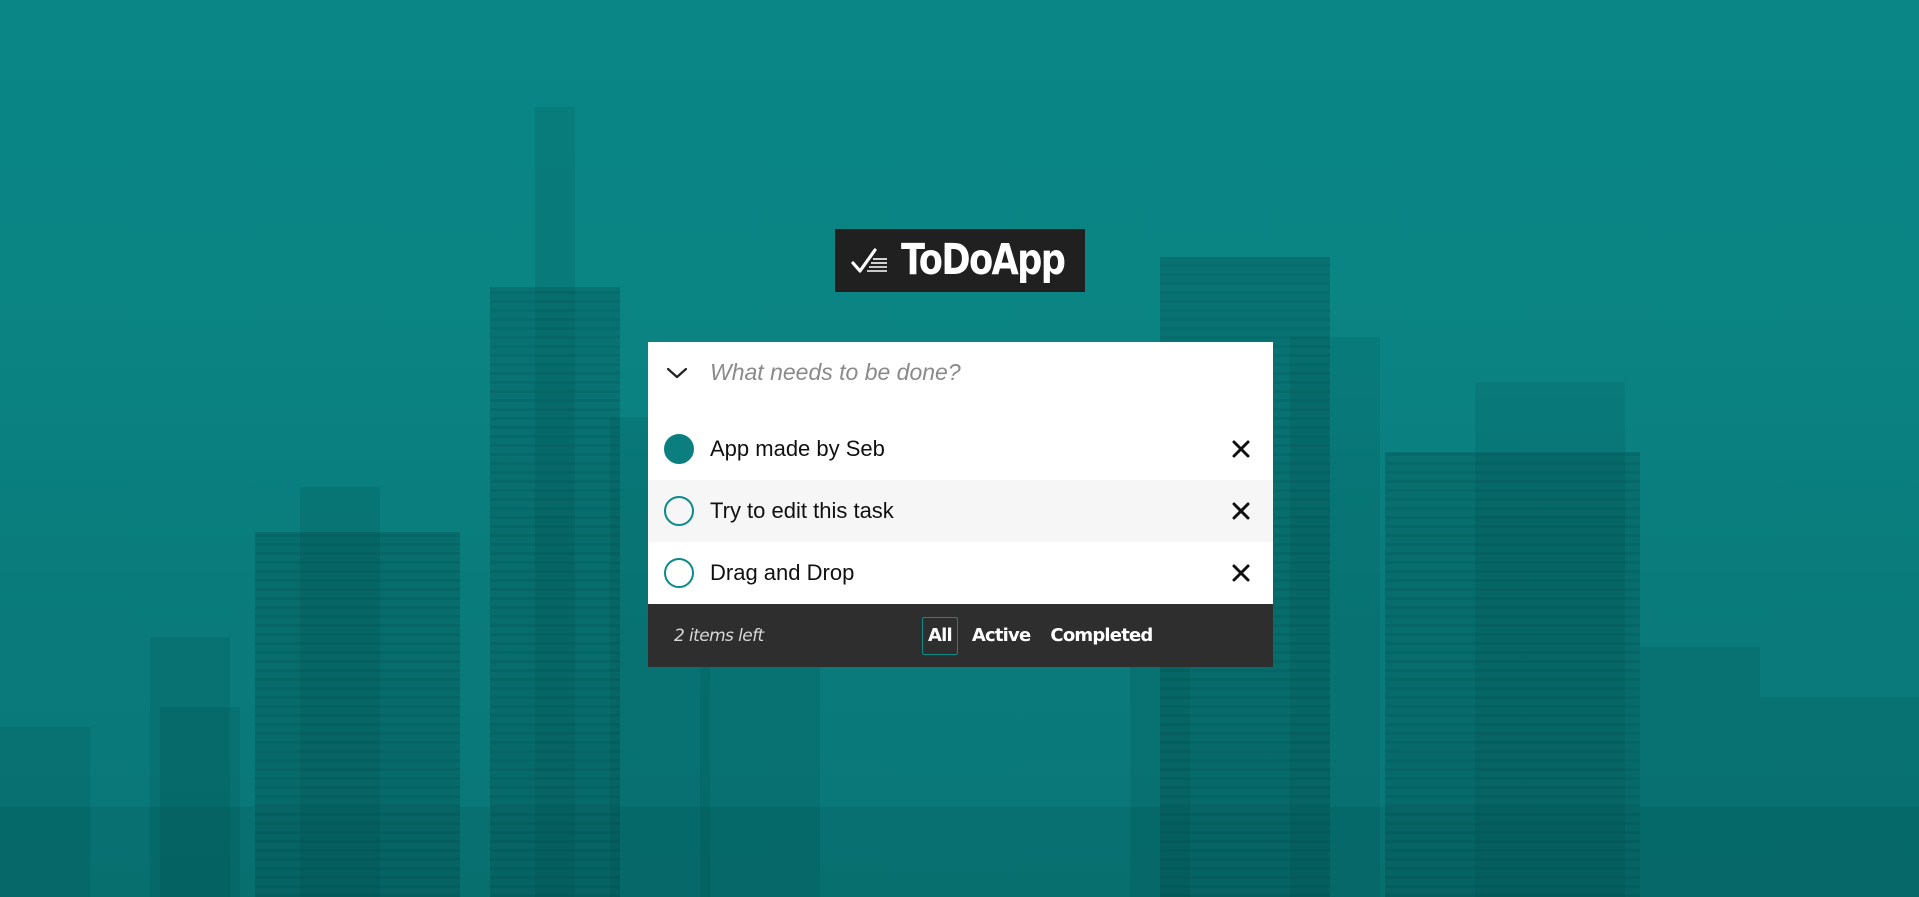 This screenshot has height=897, width=1919. I want to click on app-title: ToDoApp, so click(983, 260).